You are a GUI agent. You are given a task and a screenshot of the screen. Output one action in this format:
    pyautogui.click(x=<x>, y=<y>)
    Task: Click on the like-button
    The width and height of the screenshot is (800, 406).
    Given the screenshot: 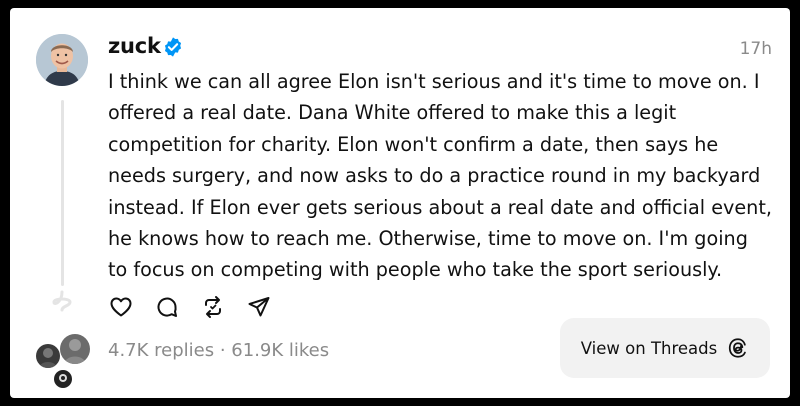 What is the action you would take?
    pyautogui.click(x=121, y=307)
    